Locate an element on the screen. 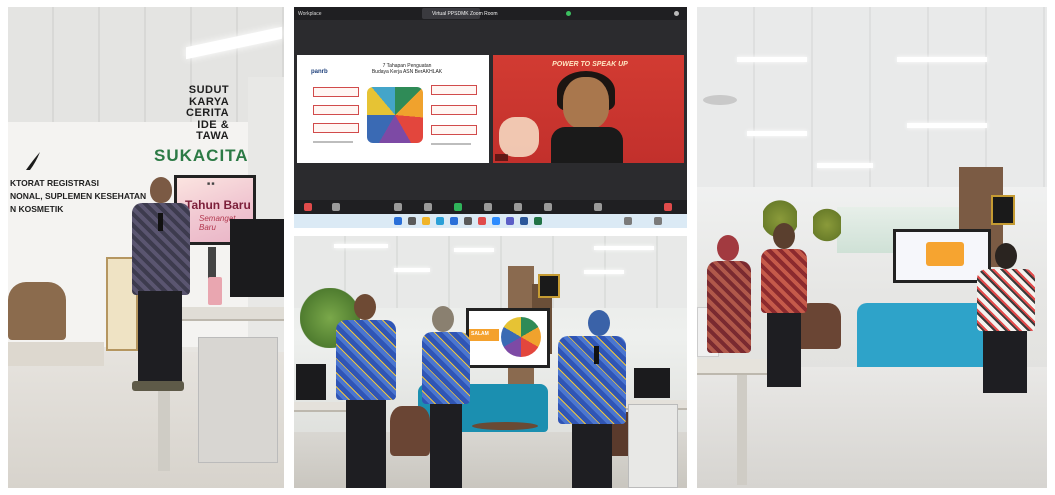 Image resolution: width=1055 pixels, height=495 pixels. presenter-2-shirt is located at coordinates (446, 368).